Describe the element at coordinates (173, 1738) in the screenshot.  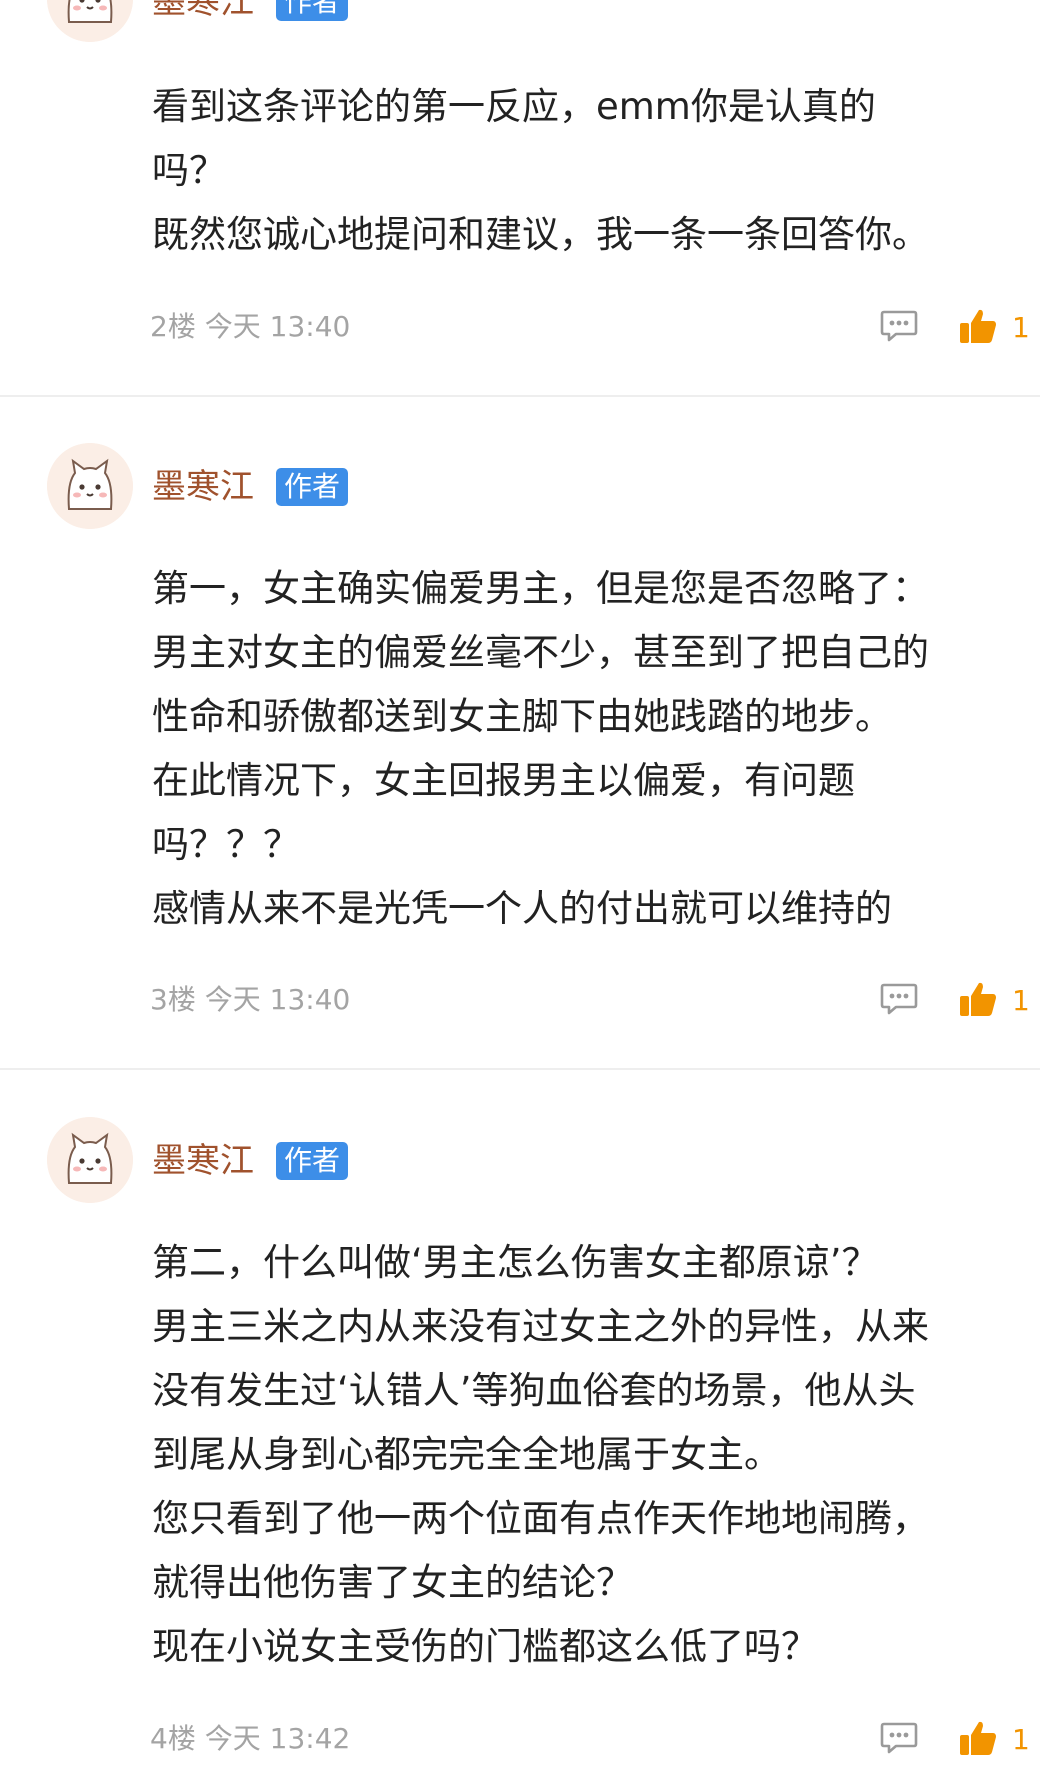
I see `floor-number: 4楼` at that location.